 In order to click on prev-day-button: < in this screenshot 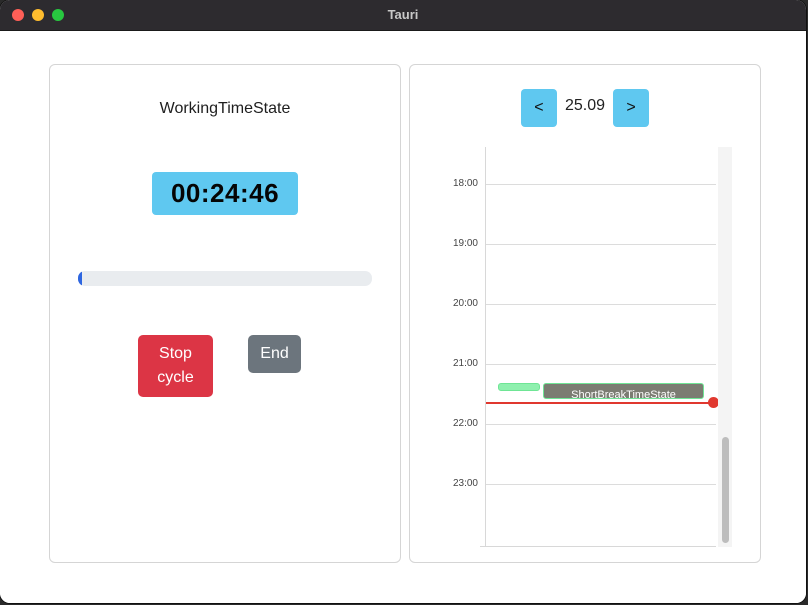, I will do `click(538, 108)`.